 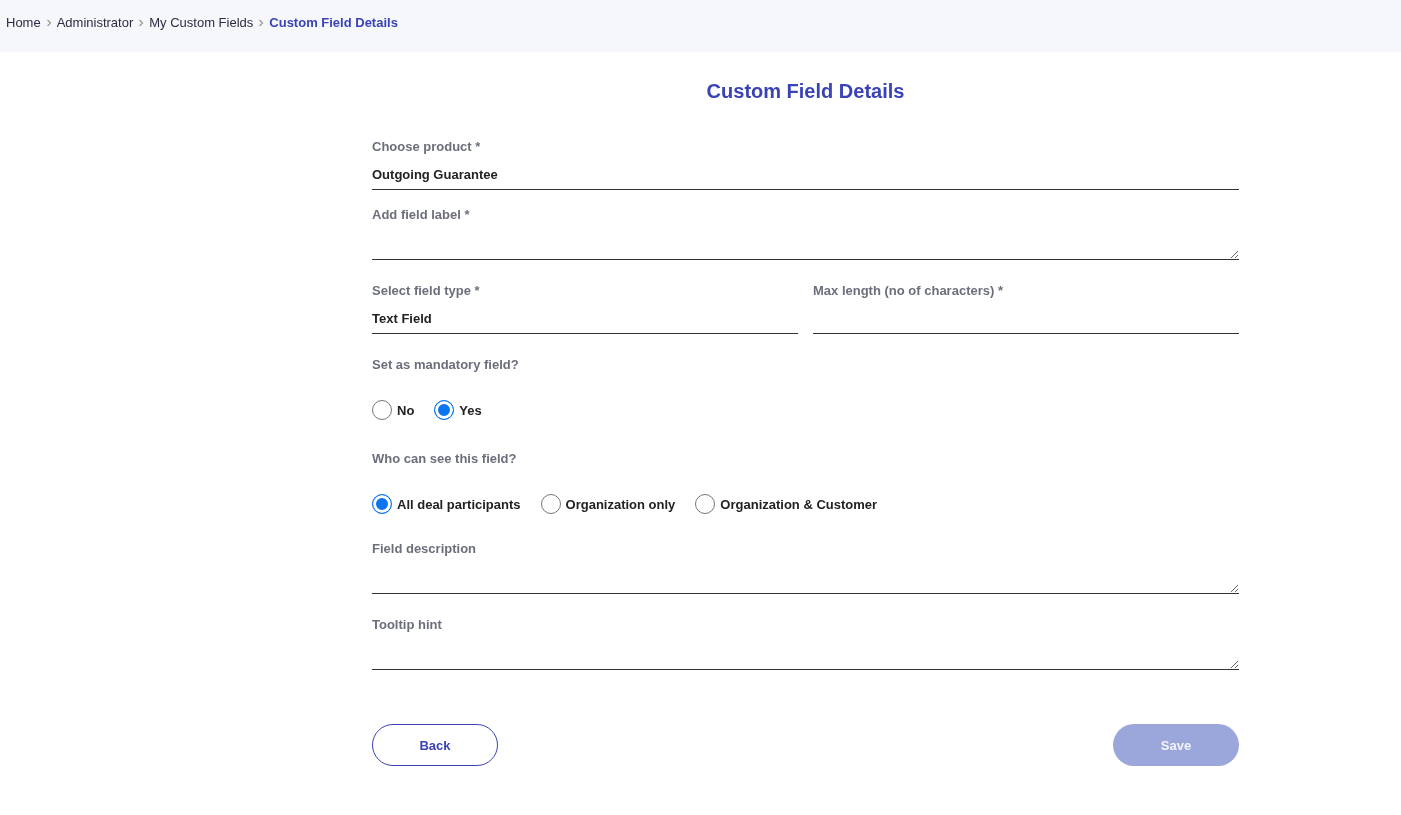 I want to click on field-label: Select field type *, so click(x=426, y=291).